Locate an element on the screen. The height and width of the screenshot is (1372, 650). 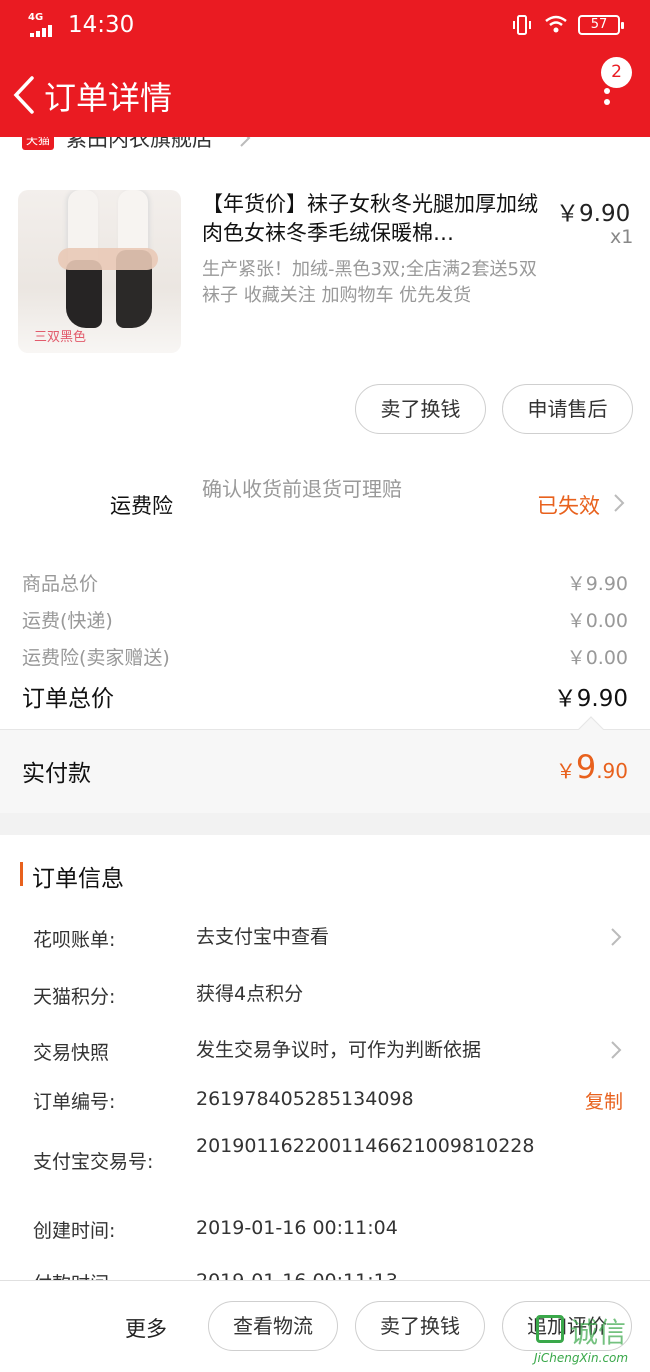
cost-label: 运费险(卖家赠送) is located at coordinates (96, 658).